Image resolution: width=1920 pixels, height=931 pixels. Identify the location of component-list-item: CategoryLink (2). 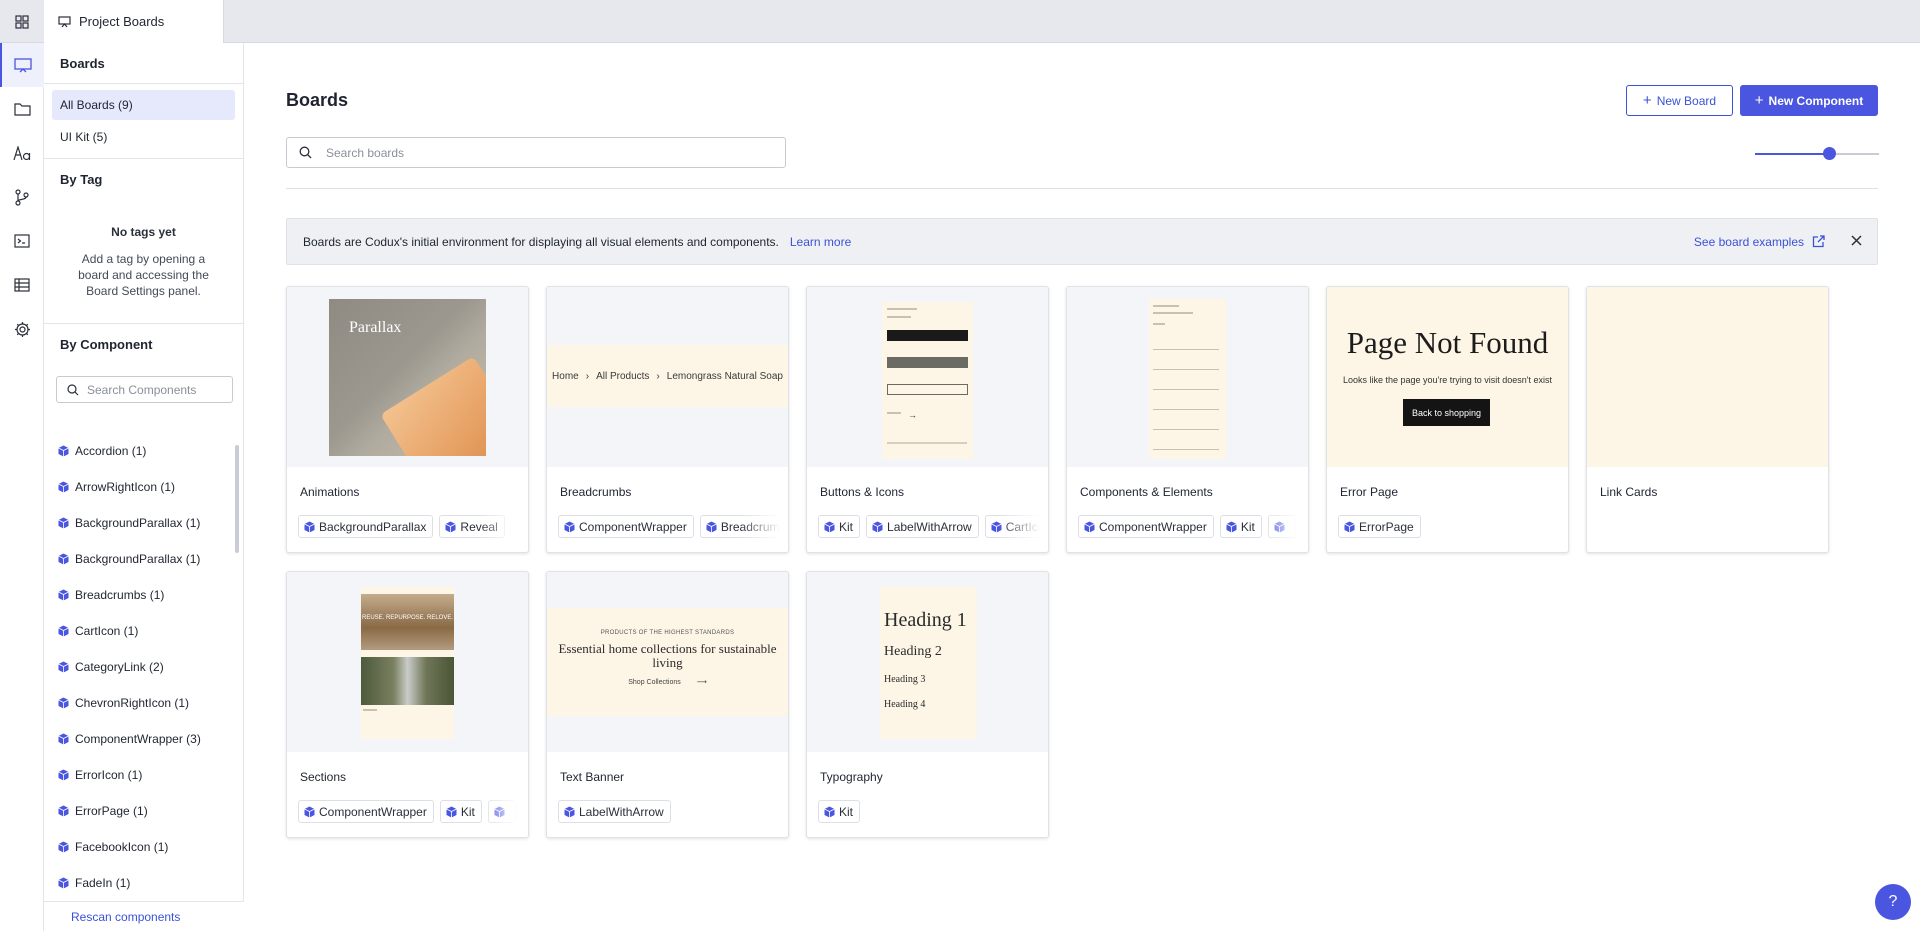
(144, 667).